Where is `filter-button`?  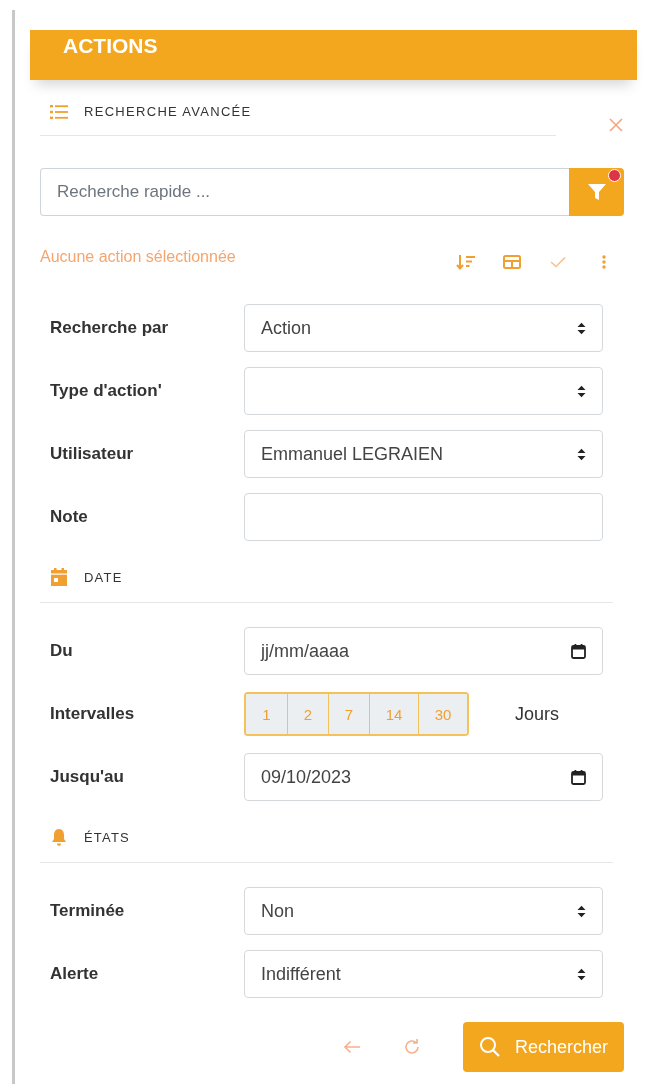 filter-button is located at coordinates (596, 192).